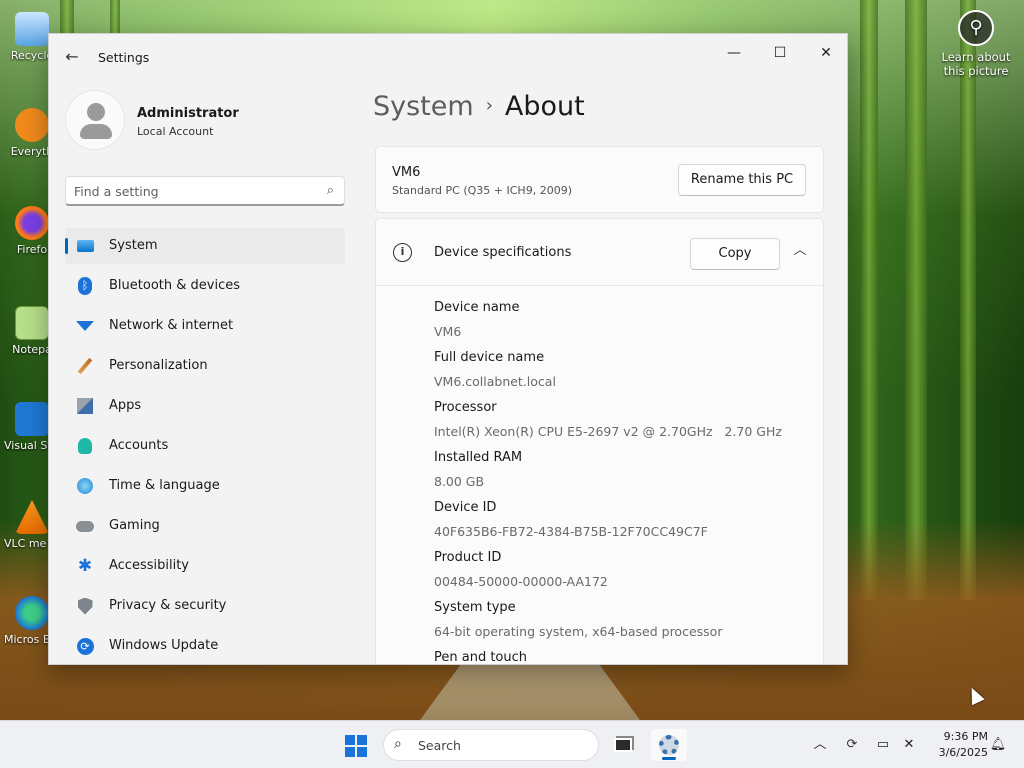 The width and height of the screenshot is (1024, 768). Describe the element at coordinates (521, 569) in the screenshot. I see `spec-row-product-id: Product ID 00484-50000-00000-AA172` at that location.